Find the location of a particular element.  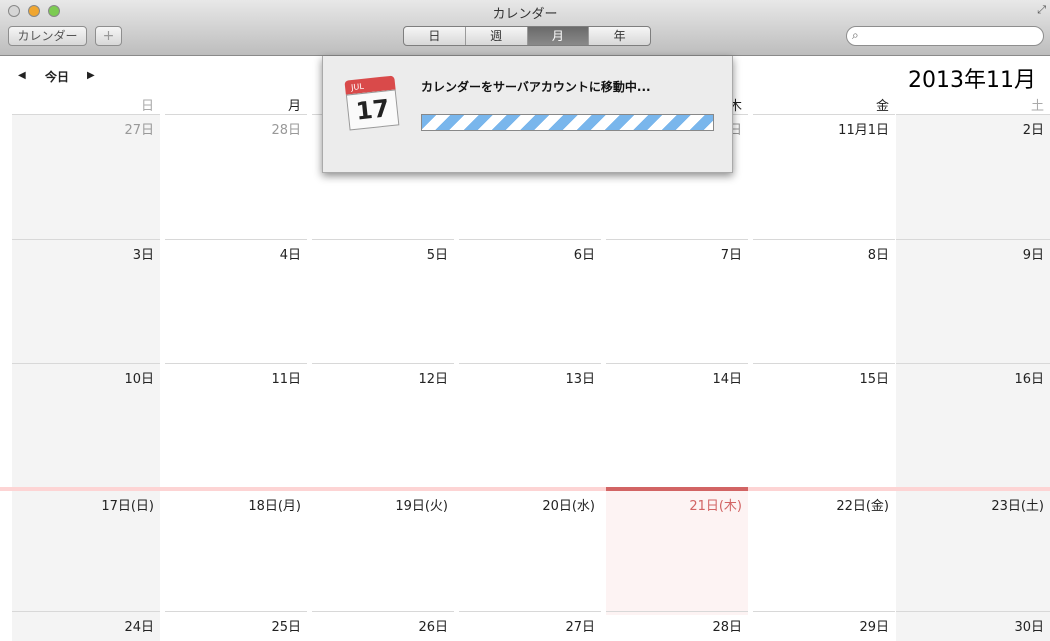

day-cell: 3日 is located at coordinates (86, 301).